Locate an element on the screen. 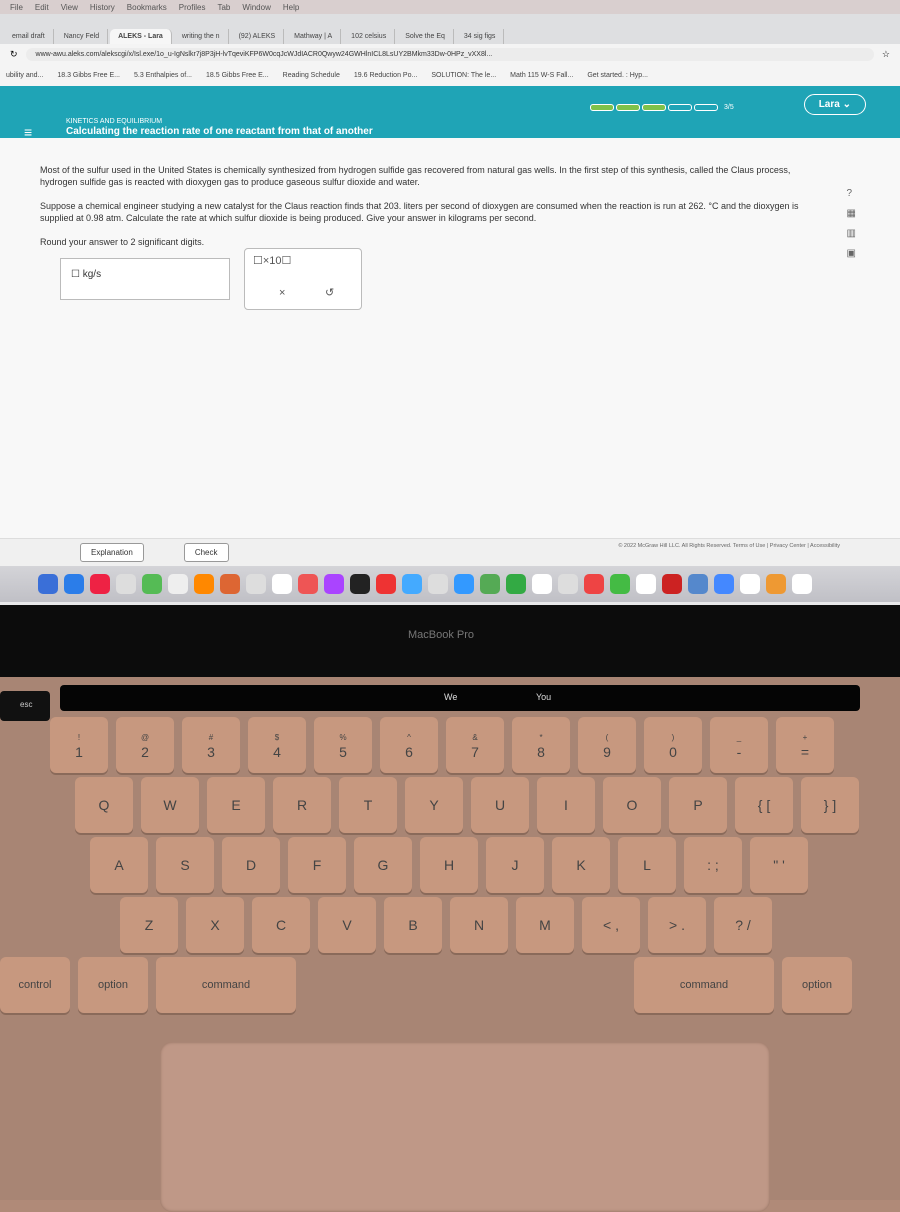  clear-button: × is located at coordinates (282, 293).